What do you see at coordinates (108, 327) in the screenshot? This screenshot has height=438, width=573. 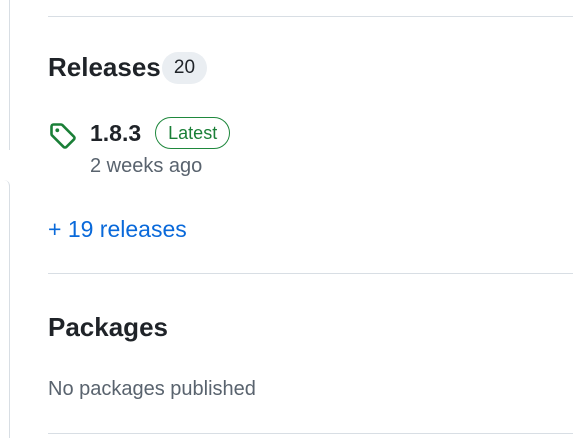 I see `packages-heading: Packages` at bounding box center [108, 327].